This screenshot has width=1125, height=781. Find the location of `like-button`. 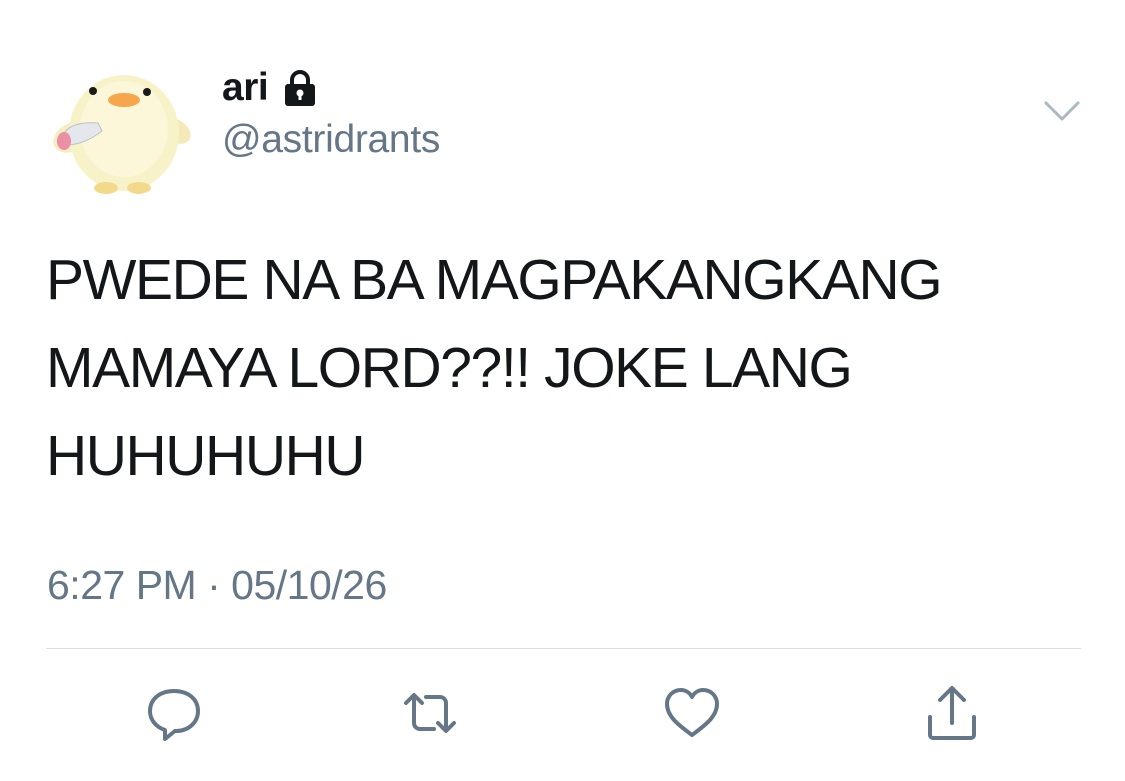

like-button is located at coordinates (692, 713).